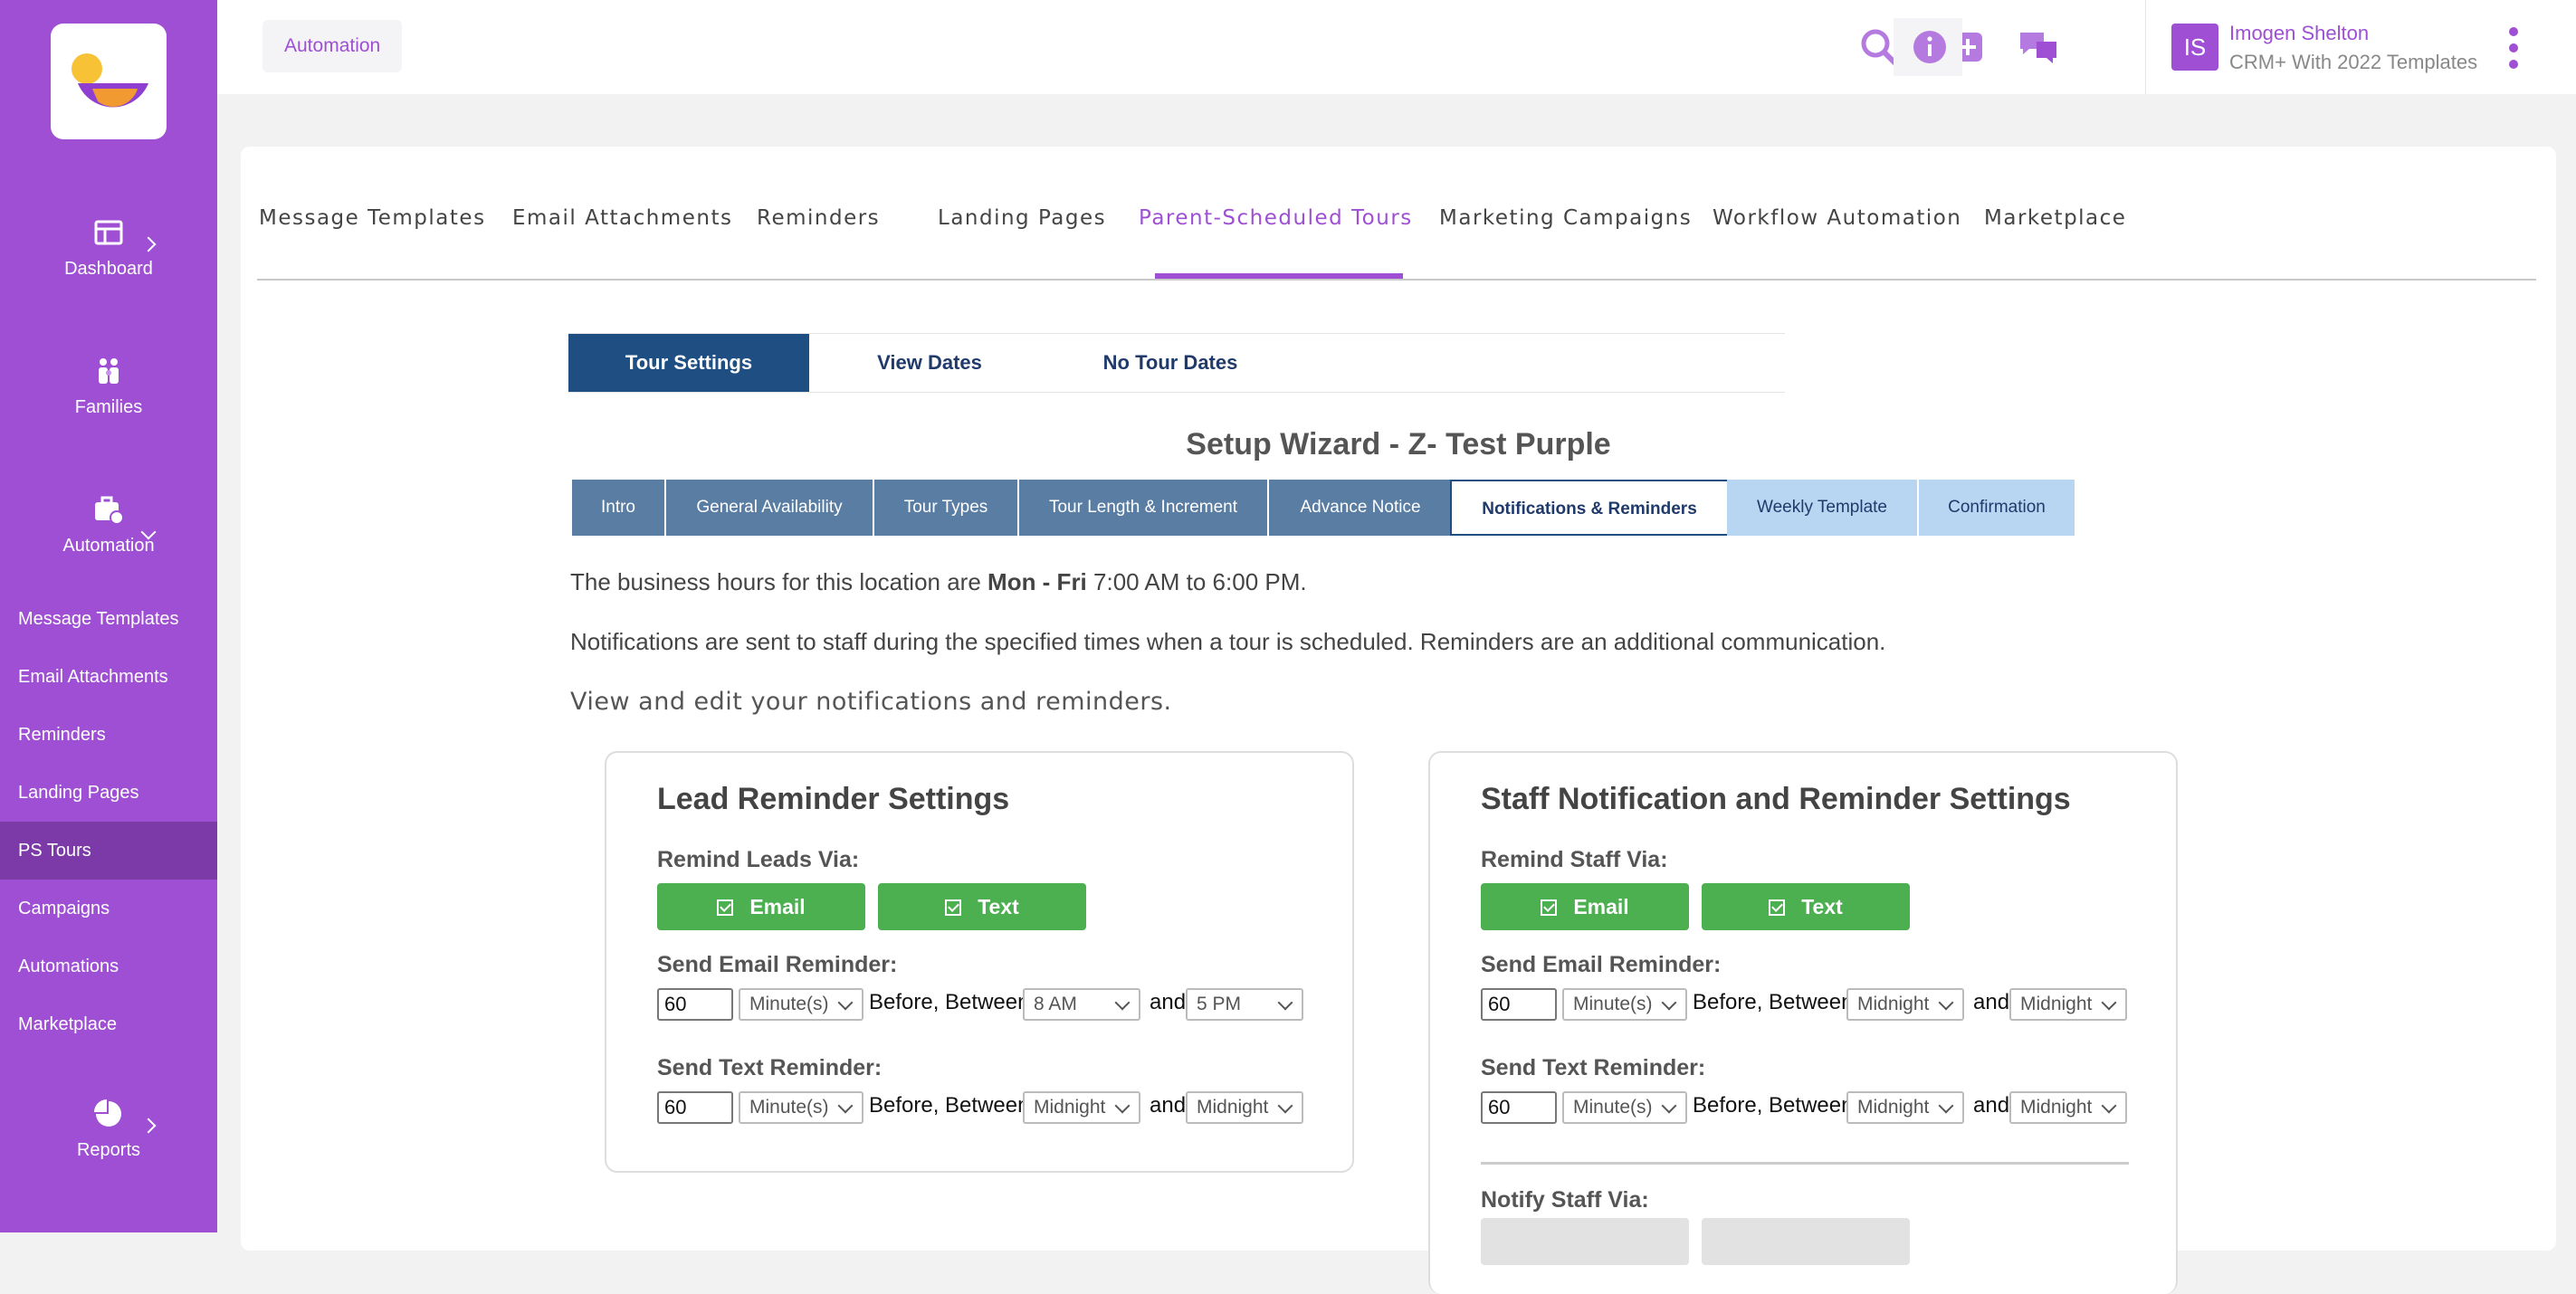 The width and height of the screenshot is (2576, 1294). I want to click on subtab-tour-settings: Tour Settings, so click(689, 363).